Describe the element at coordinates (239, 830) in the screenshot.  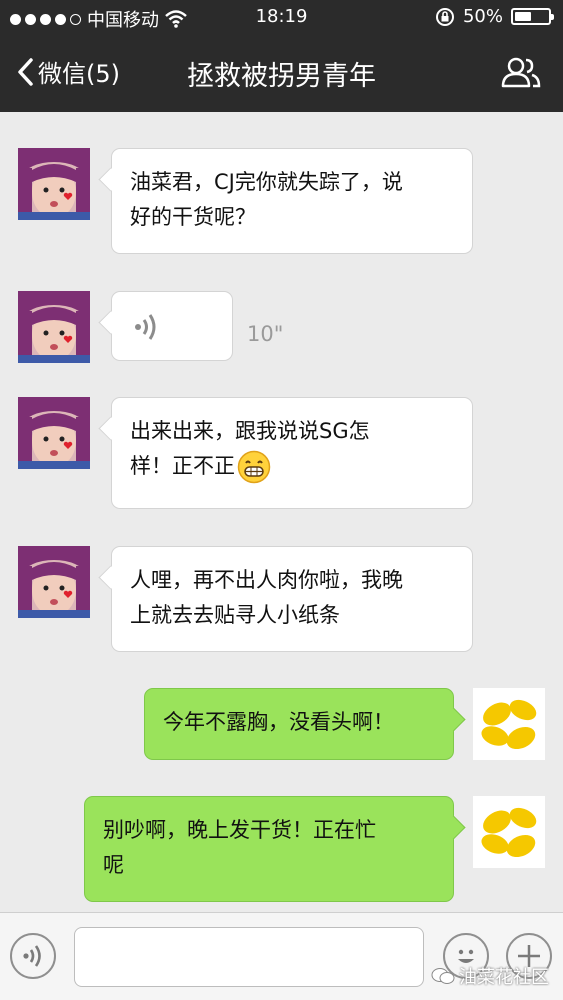
I see `message-text-line: 别吵啊，晚上发干货！正在忙` at that location.